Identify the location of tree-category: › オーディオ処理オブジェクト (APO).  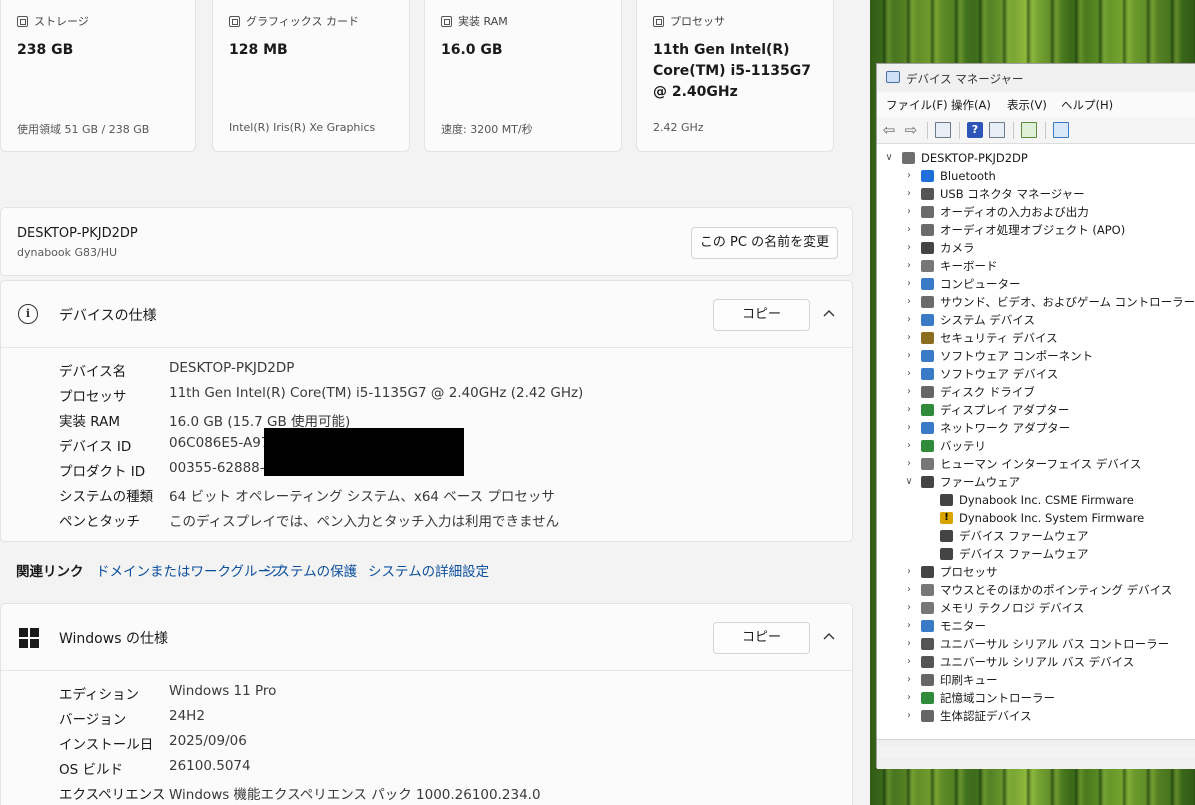
(1036, 230).